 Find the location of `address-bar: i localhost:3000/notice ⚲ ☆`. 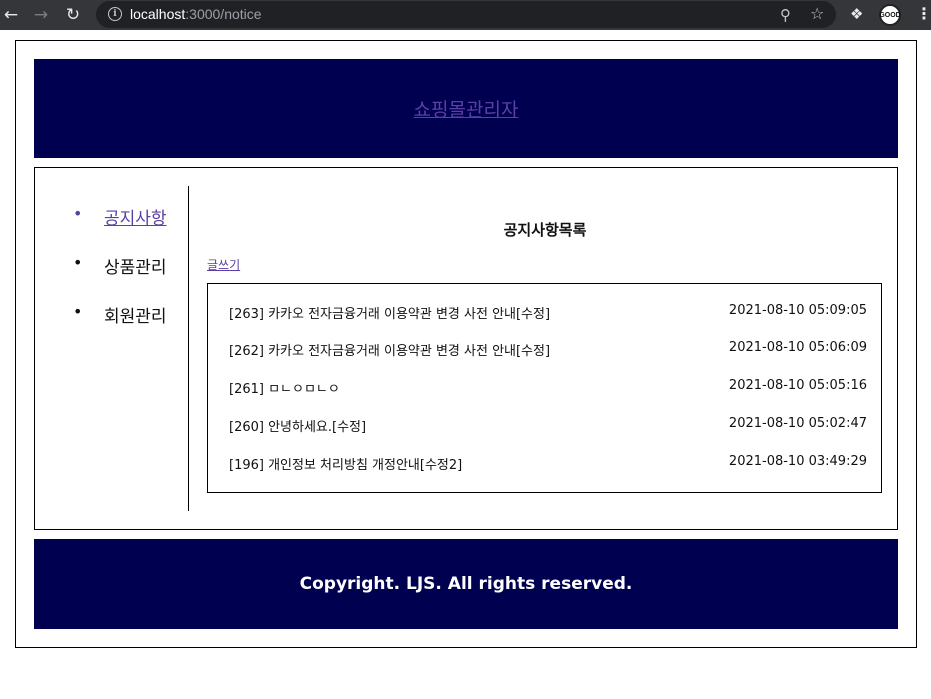

address-bar: i localhost:3000/notice ⚲ ☆ is located at coordinates (466, 14).